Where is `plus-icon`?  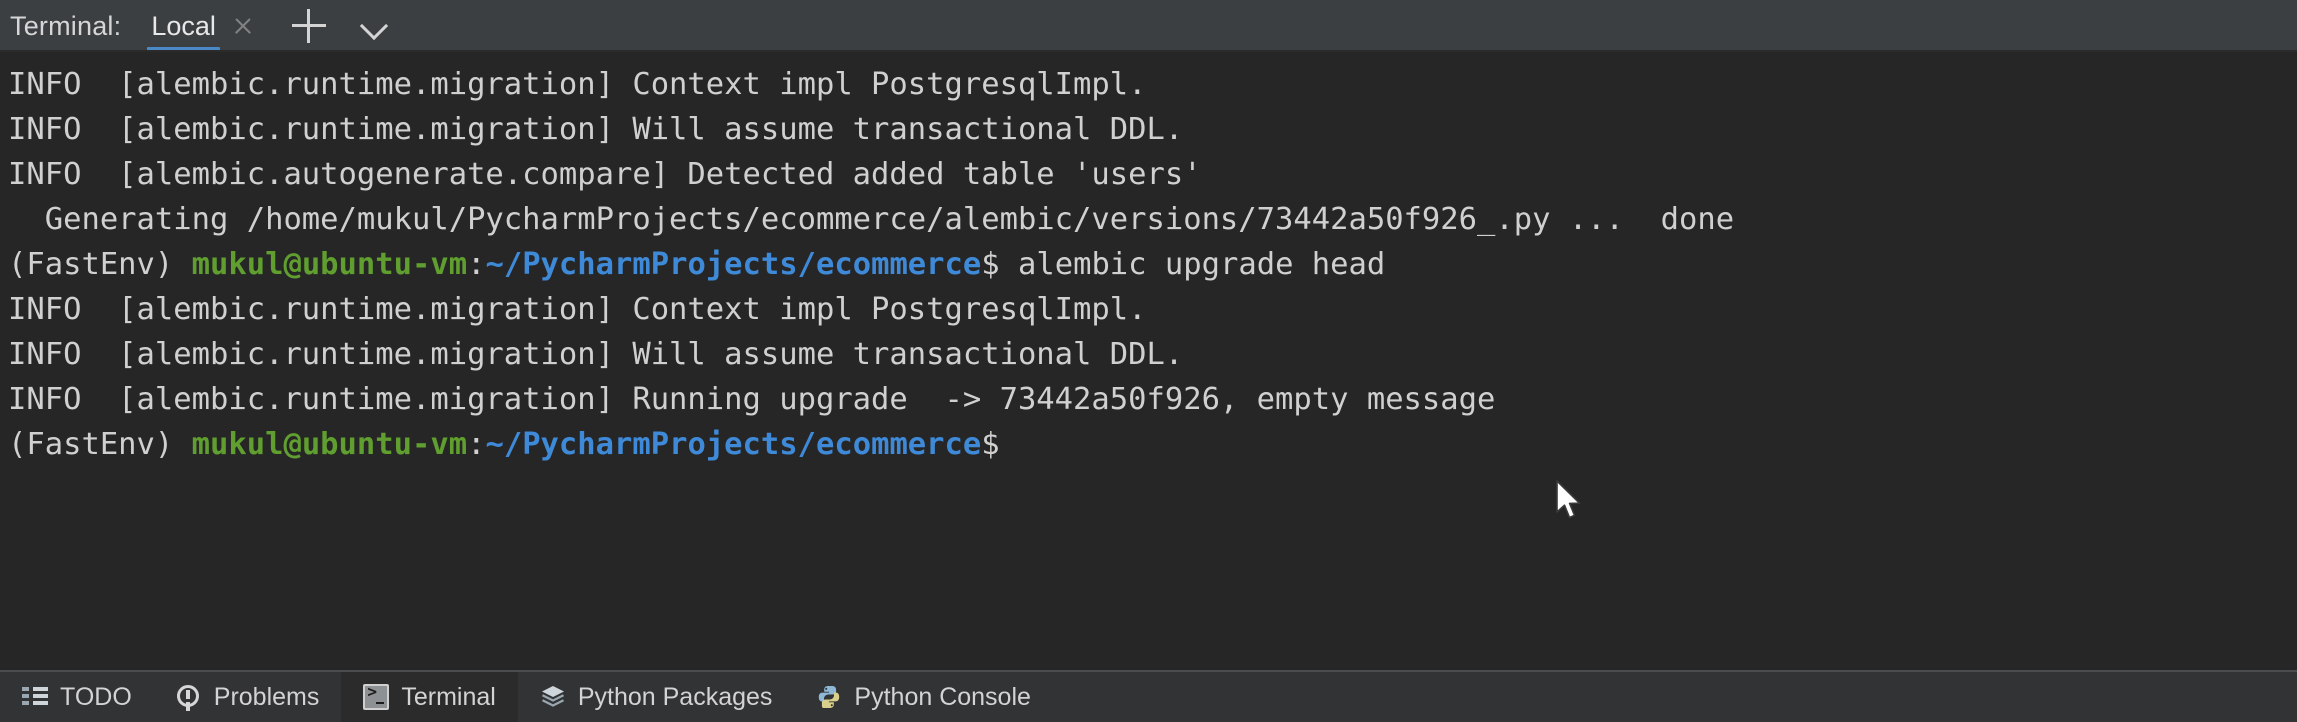 plus-icon is located at coordinates (308, 26).